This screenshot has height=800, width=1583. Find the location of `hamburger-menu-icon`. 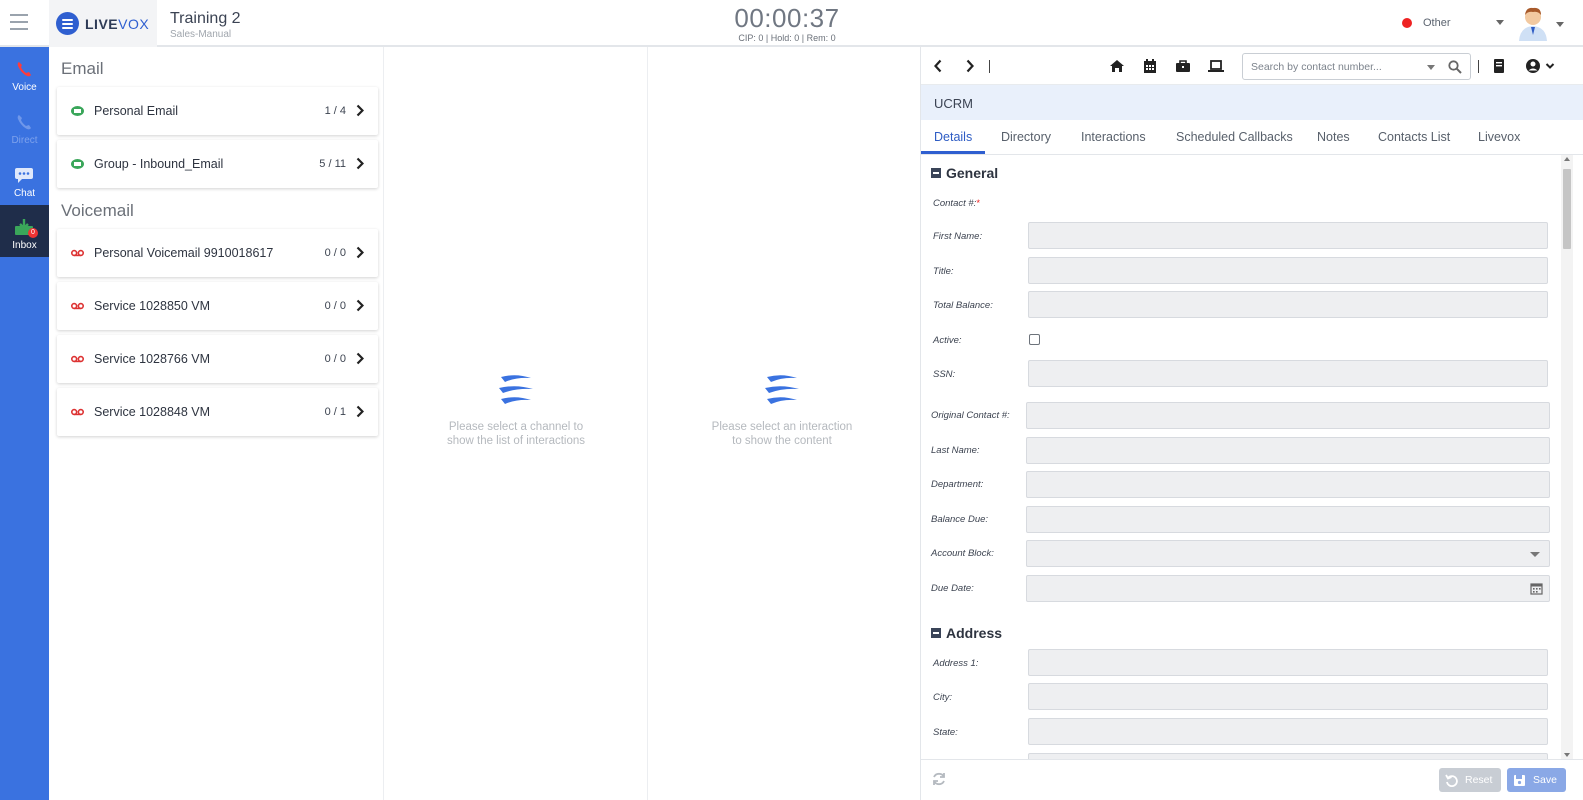

hamburger-menu-icon is located at coordinates (19, 22).